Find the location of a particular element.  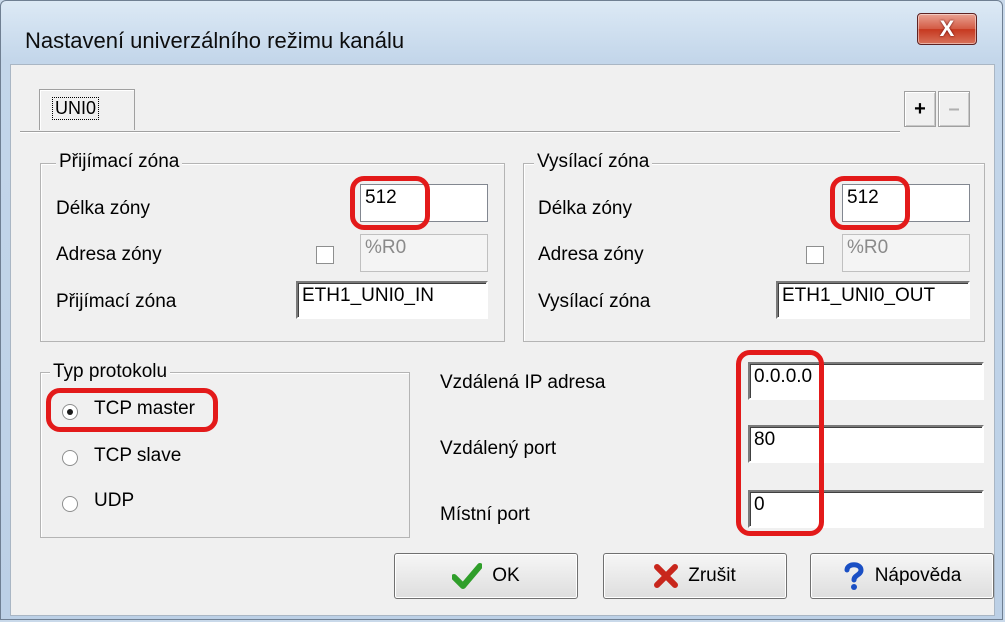

receive-zone-field: ETH1_UNI0_IN is located at coordinates (392, 300).